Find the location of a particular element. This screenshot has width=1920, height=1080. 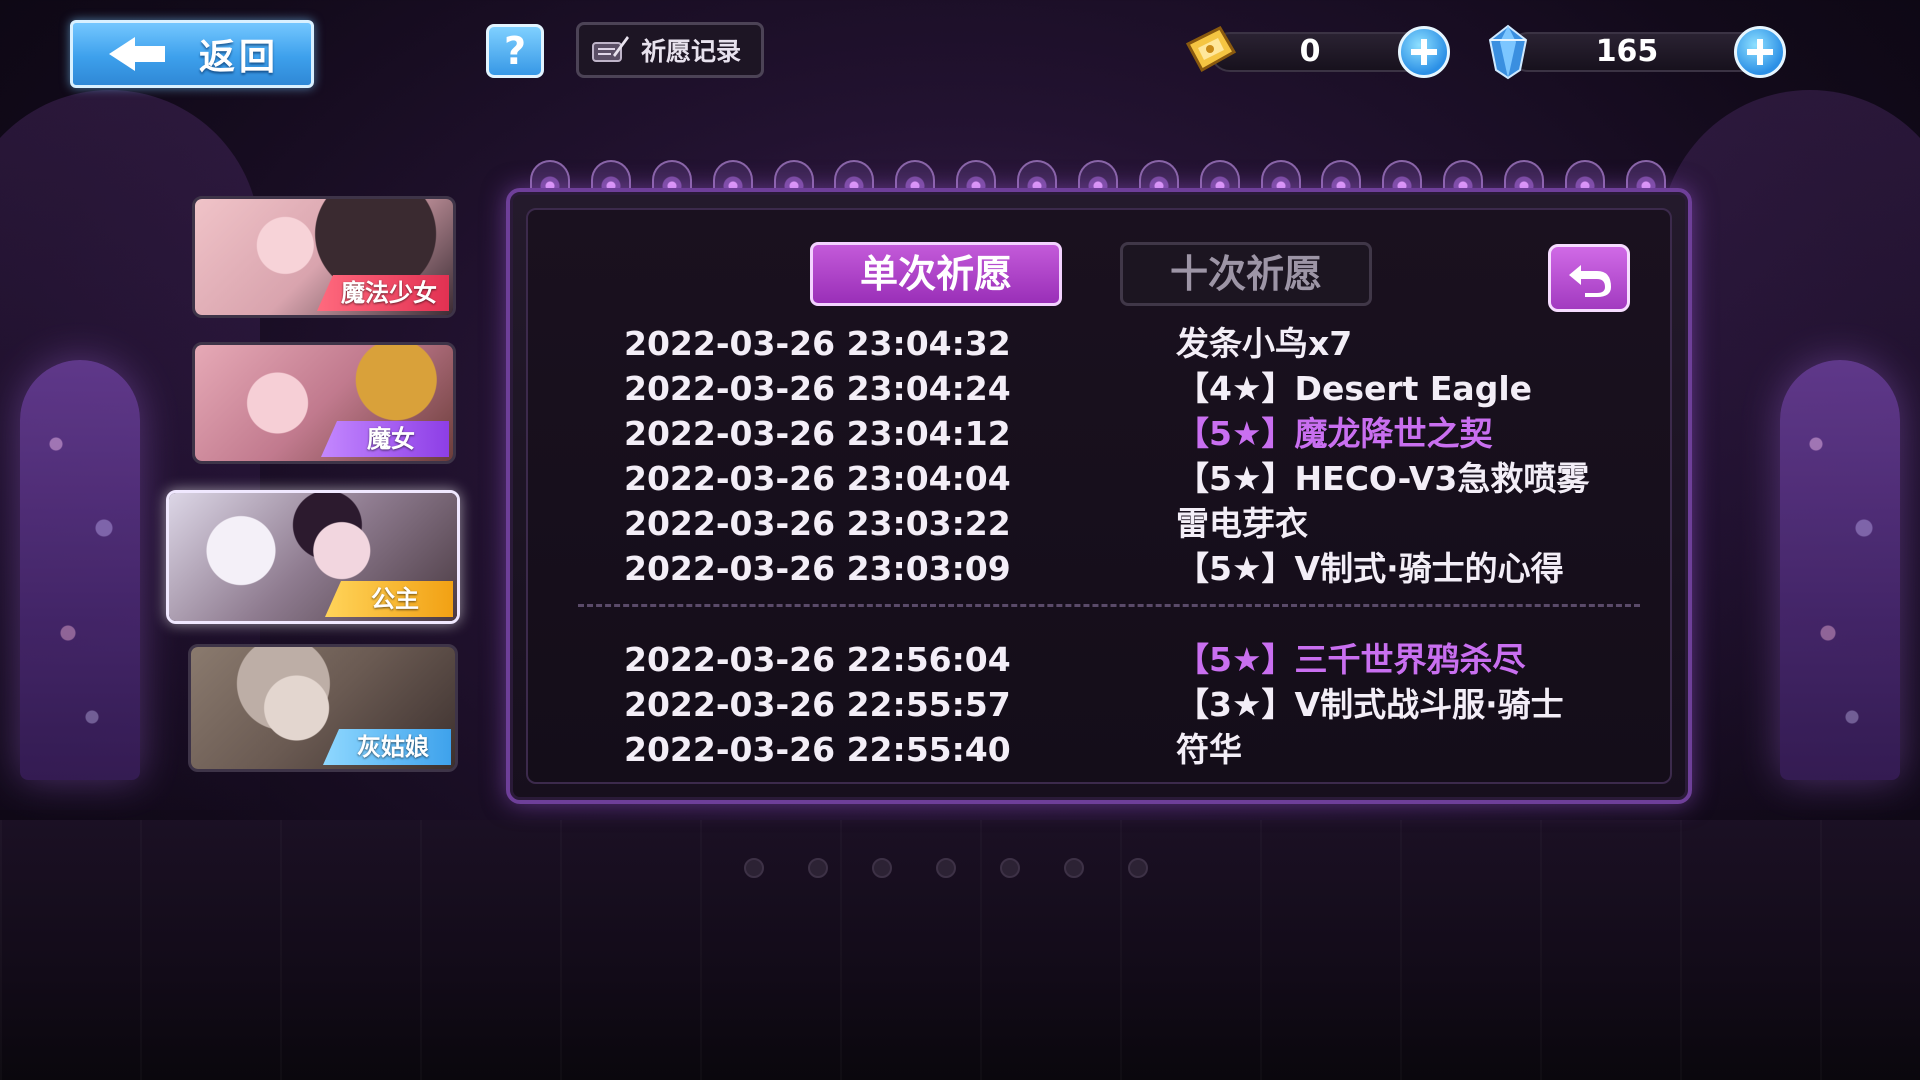

record-time: 2022-03-26 23:04:24 is located at coordinates (817, 388).